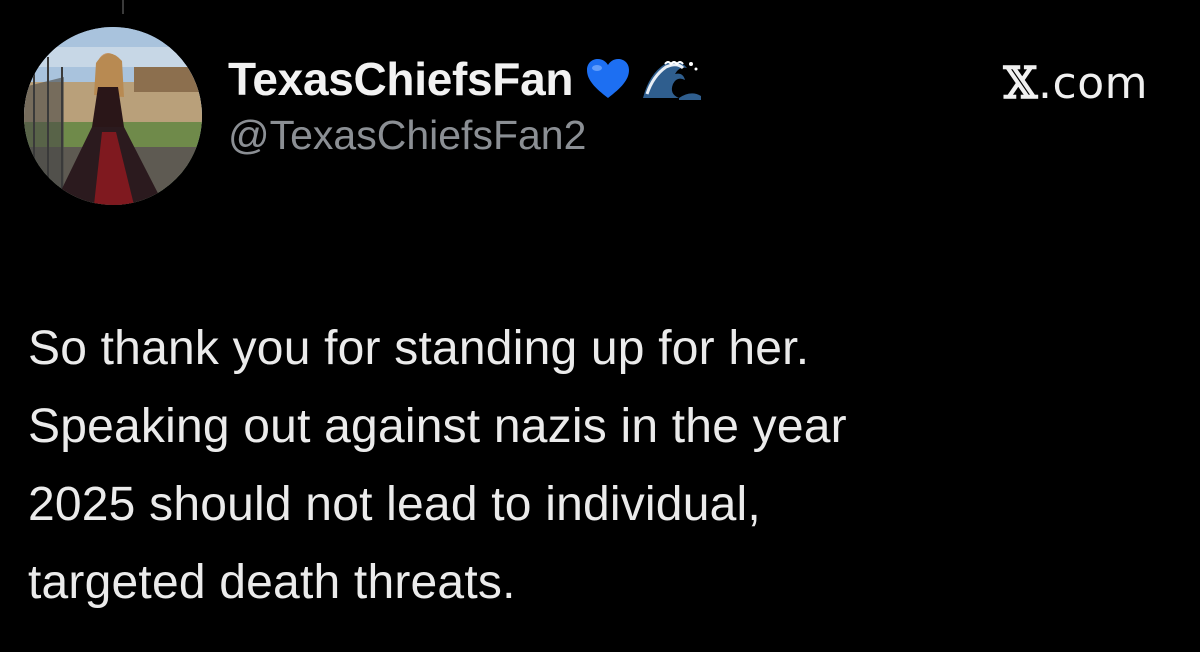  What do you see at coordinates (1093, 83) in the screenshot?
I see `site-domain: .com` at bounding box center [1093, 83].